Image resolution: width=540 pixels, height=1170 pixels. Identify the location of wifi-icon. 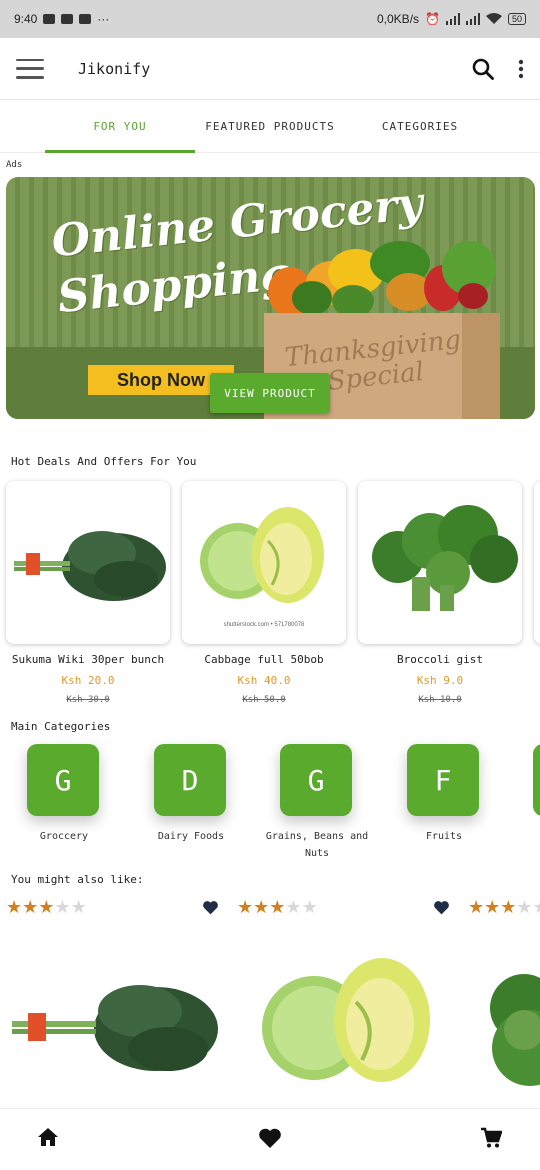
(493, 18).